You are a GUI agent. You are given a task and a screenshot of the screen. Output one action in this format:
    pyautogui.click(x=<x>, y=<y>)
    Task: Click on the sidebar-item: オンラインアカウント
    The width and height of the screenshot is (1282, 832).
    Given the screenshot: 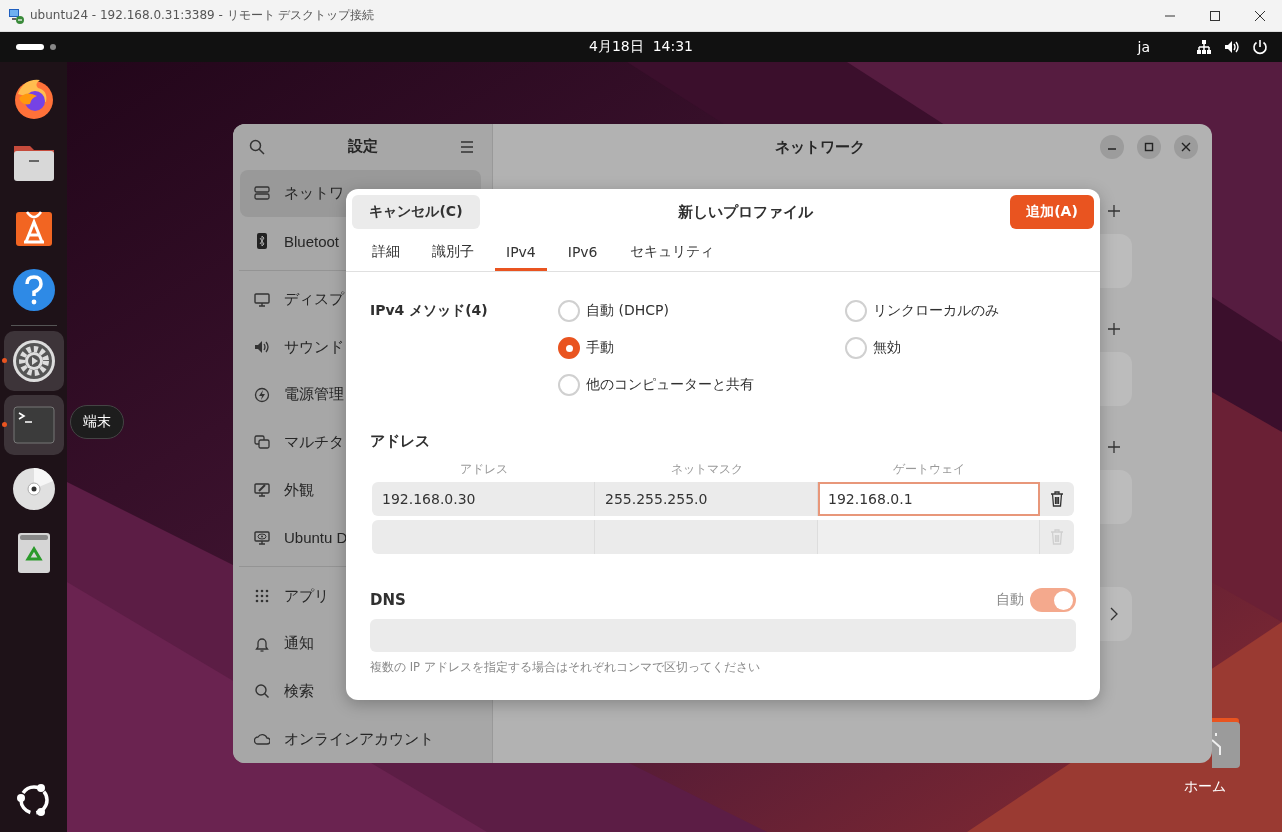 What is the action you would take?
    pyautogui.click(x=340, y=739)
    